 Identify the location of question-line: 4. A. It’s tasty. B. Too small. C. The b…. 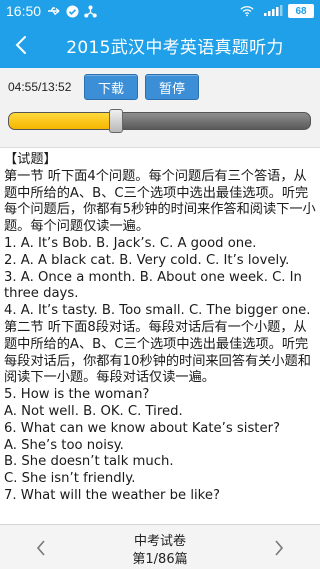
(157, 311).